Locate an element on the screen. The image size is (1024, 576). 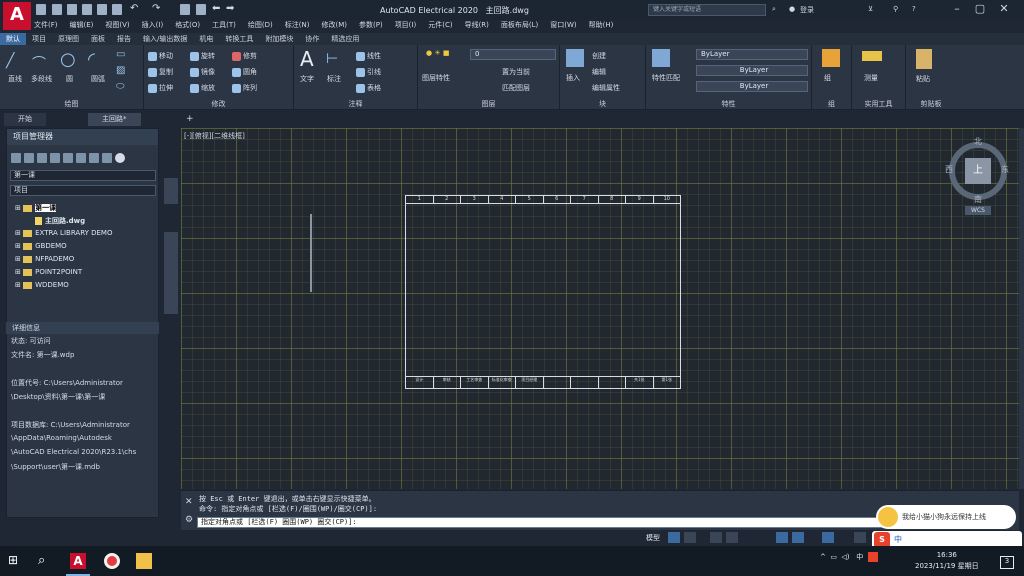
tree-project-item: ⊞ 第一课 is located at coordinates (36, 208).